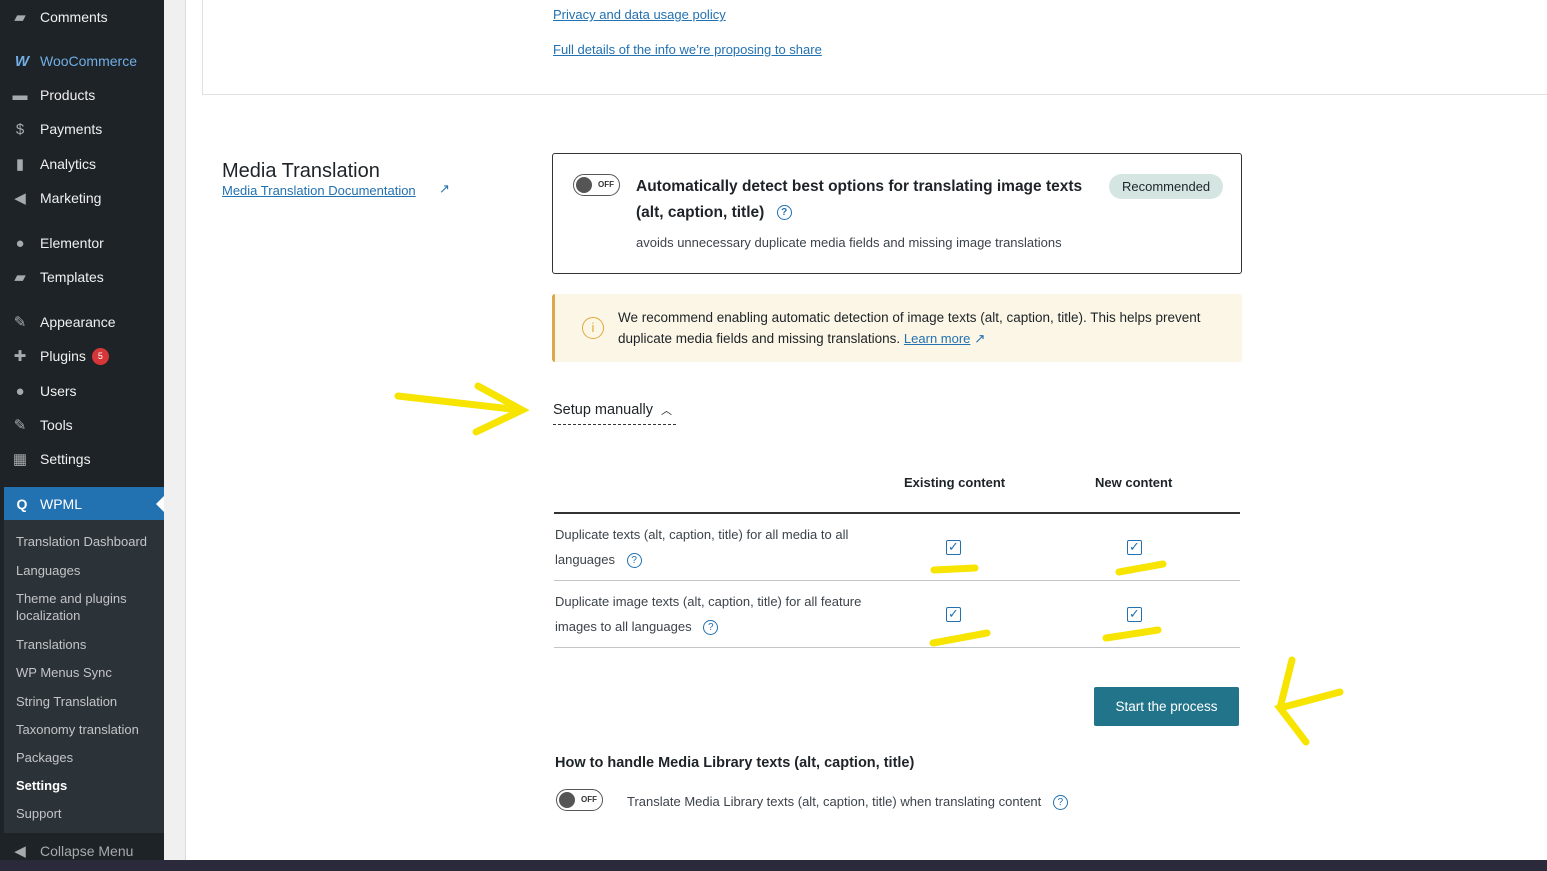 This screenshot has height=871, width=1547. I want to click on taskbar-strip, so click(773, 865).